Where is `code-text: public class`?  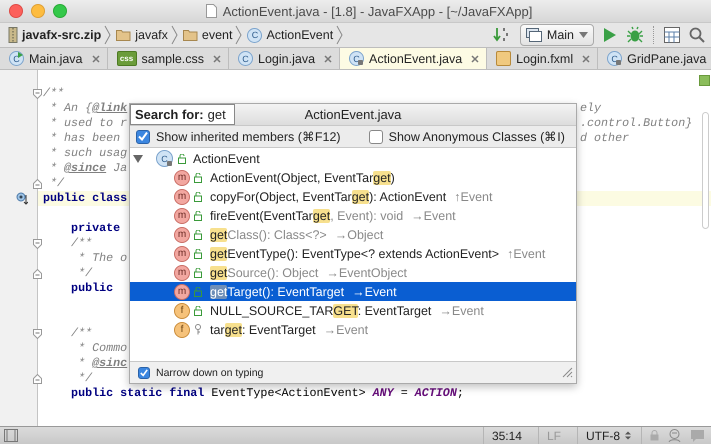
code-text: public class is located at coordinates (85, 198).